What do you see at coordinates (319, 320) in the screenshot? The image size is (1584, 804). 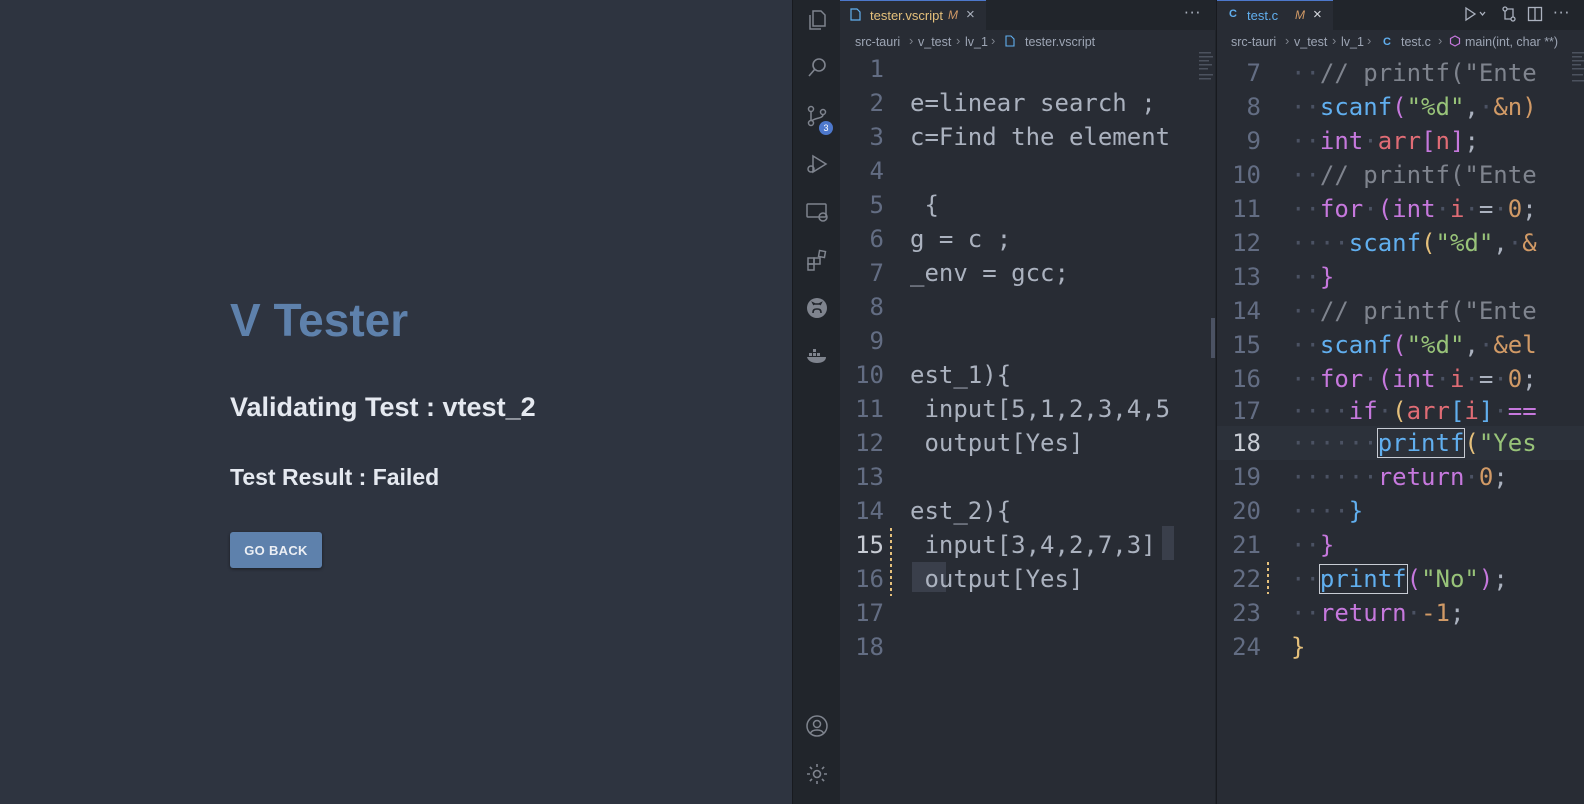 I see `app-title: V Tester` at bounding box center [319, 320].